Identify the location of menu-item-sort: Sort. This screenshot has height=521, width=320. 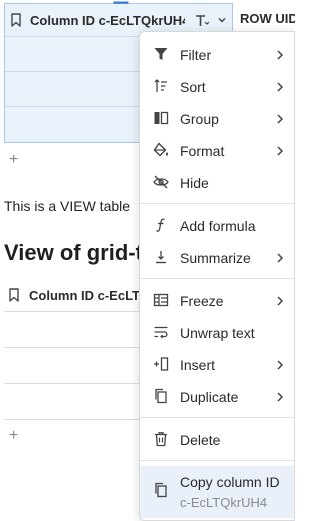
(217, 87).